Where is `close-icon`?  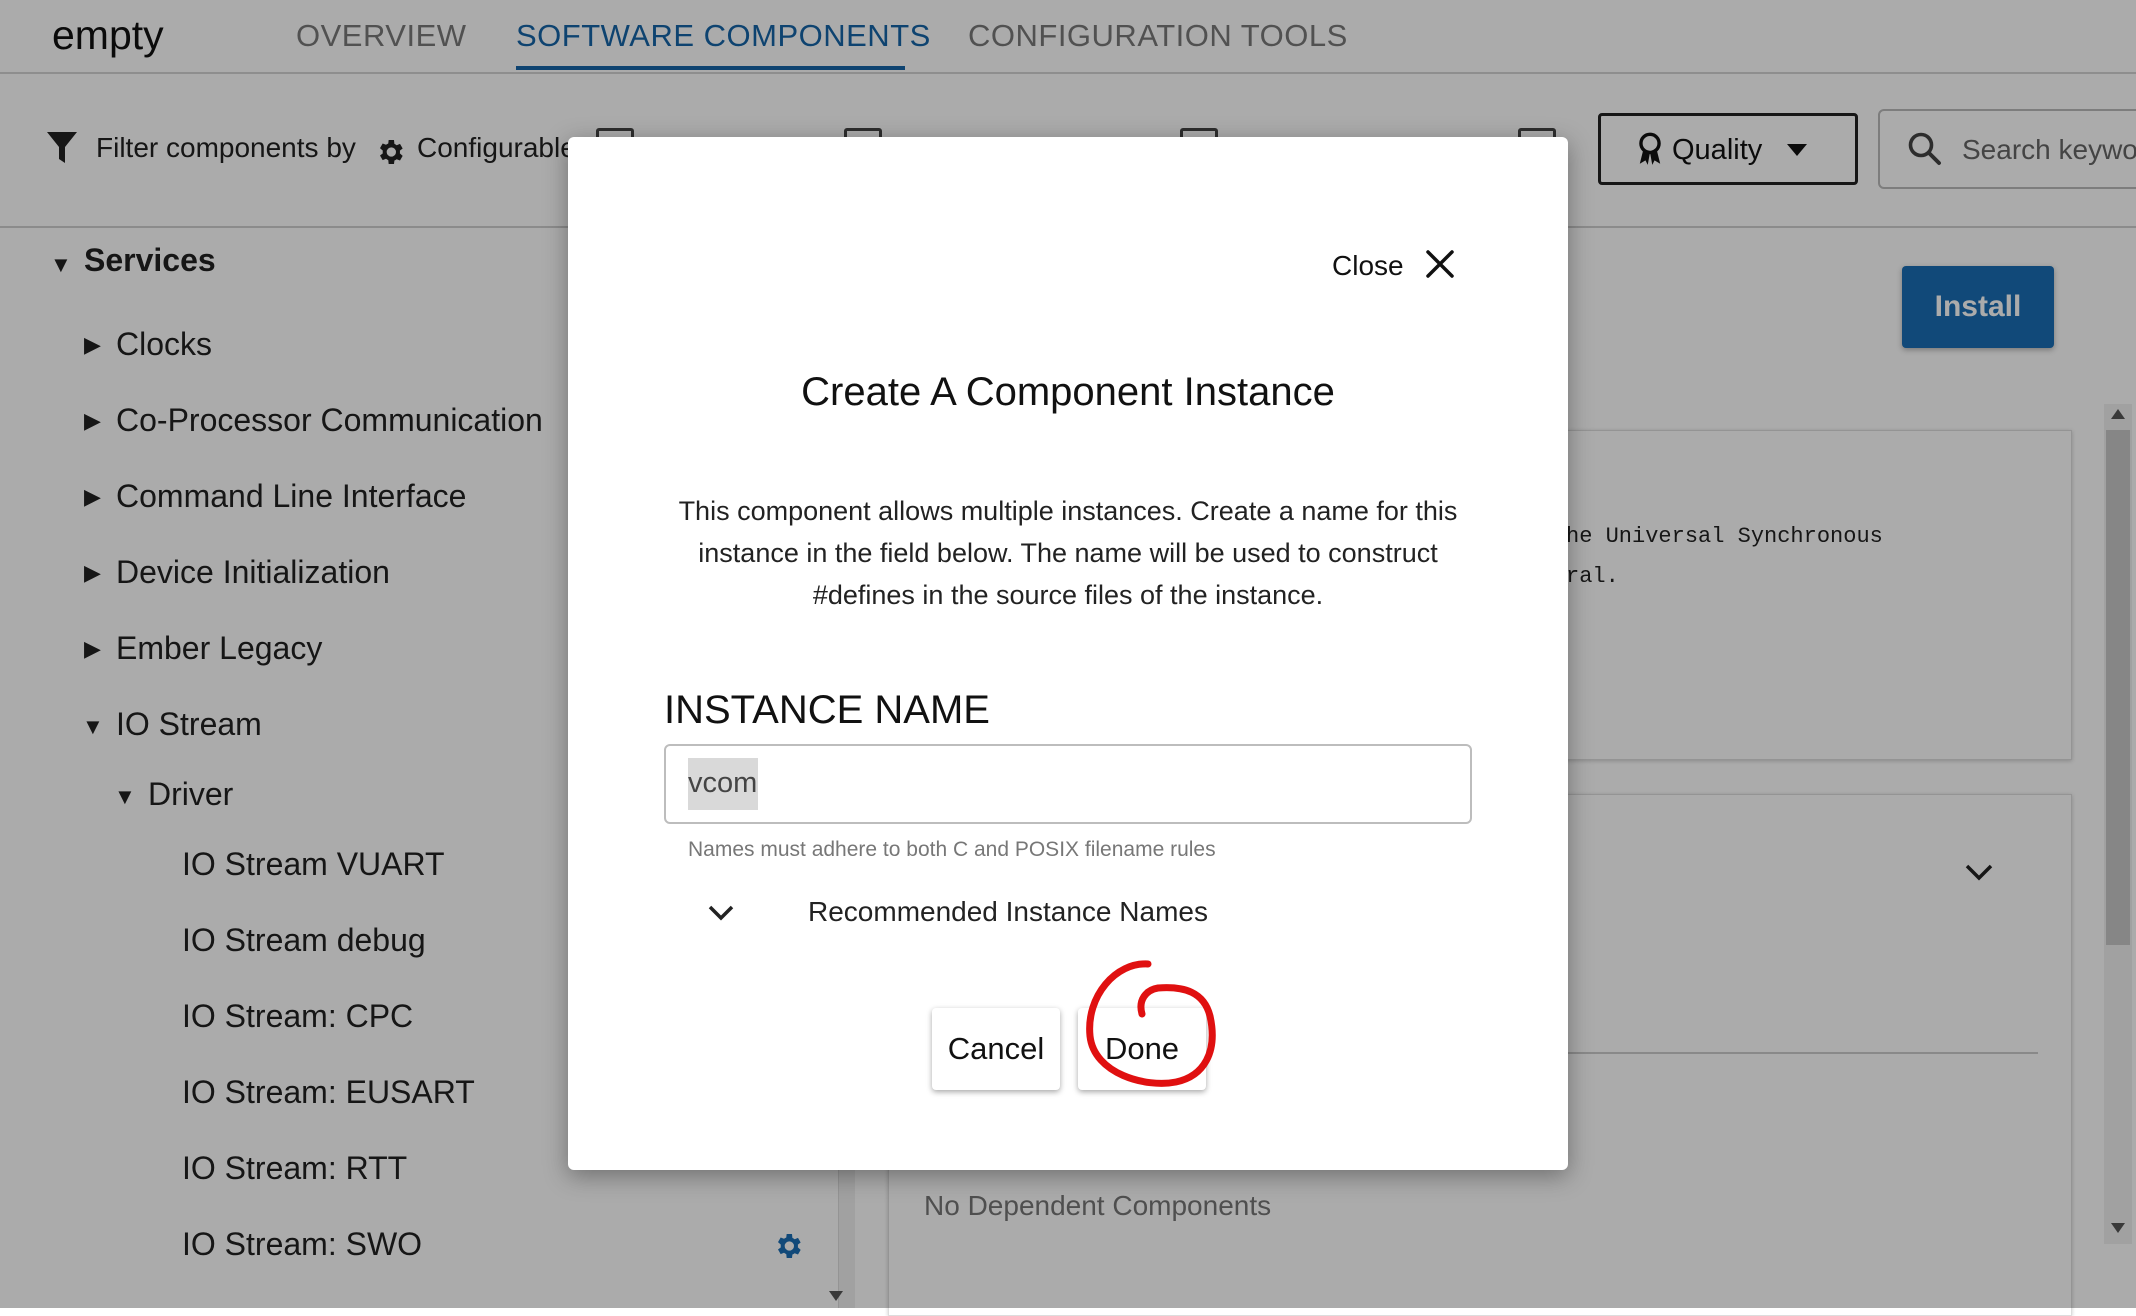 close-icon is located at coordinates (1440, 264).